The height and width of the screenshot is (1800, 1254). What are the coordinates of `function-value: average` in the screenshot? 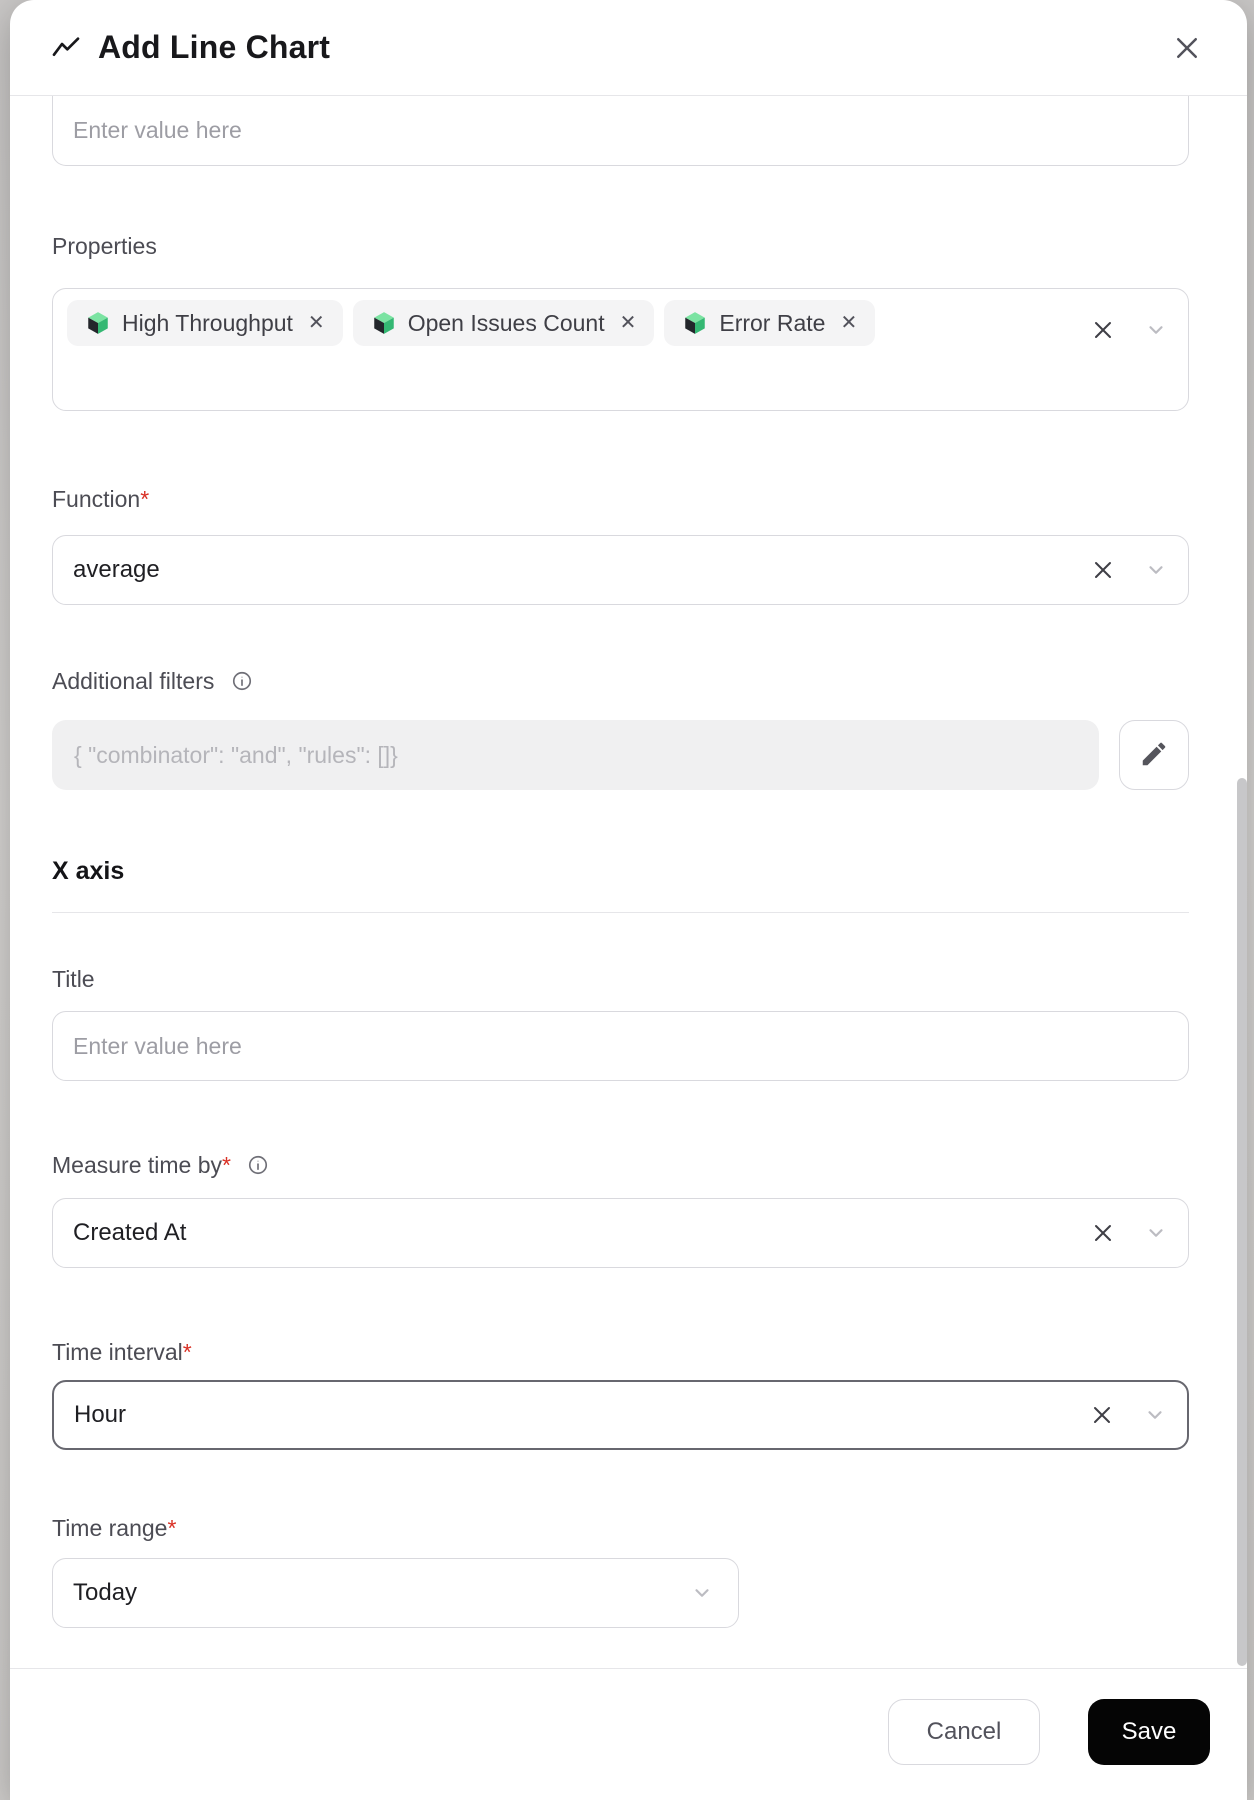 It's located at (116, 569).